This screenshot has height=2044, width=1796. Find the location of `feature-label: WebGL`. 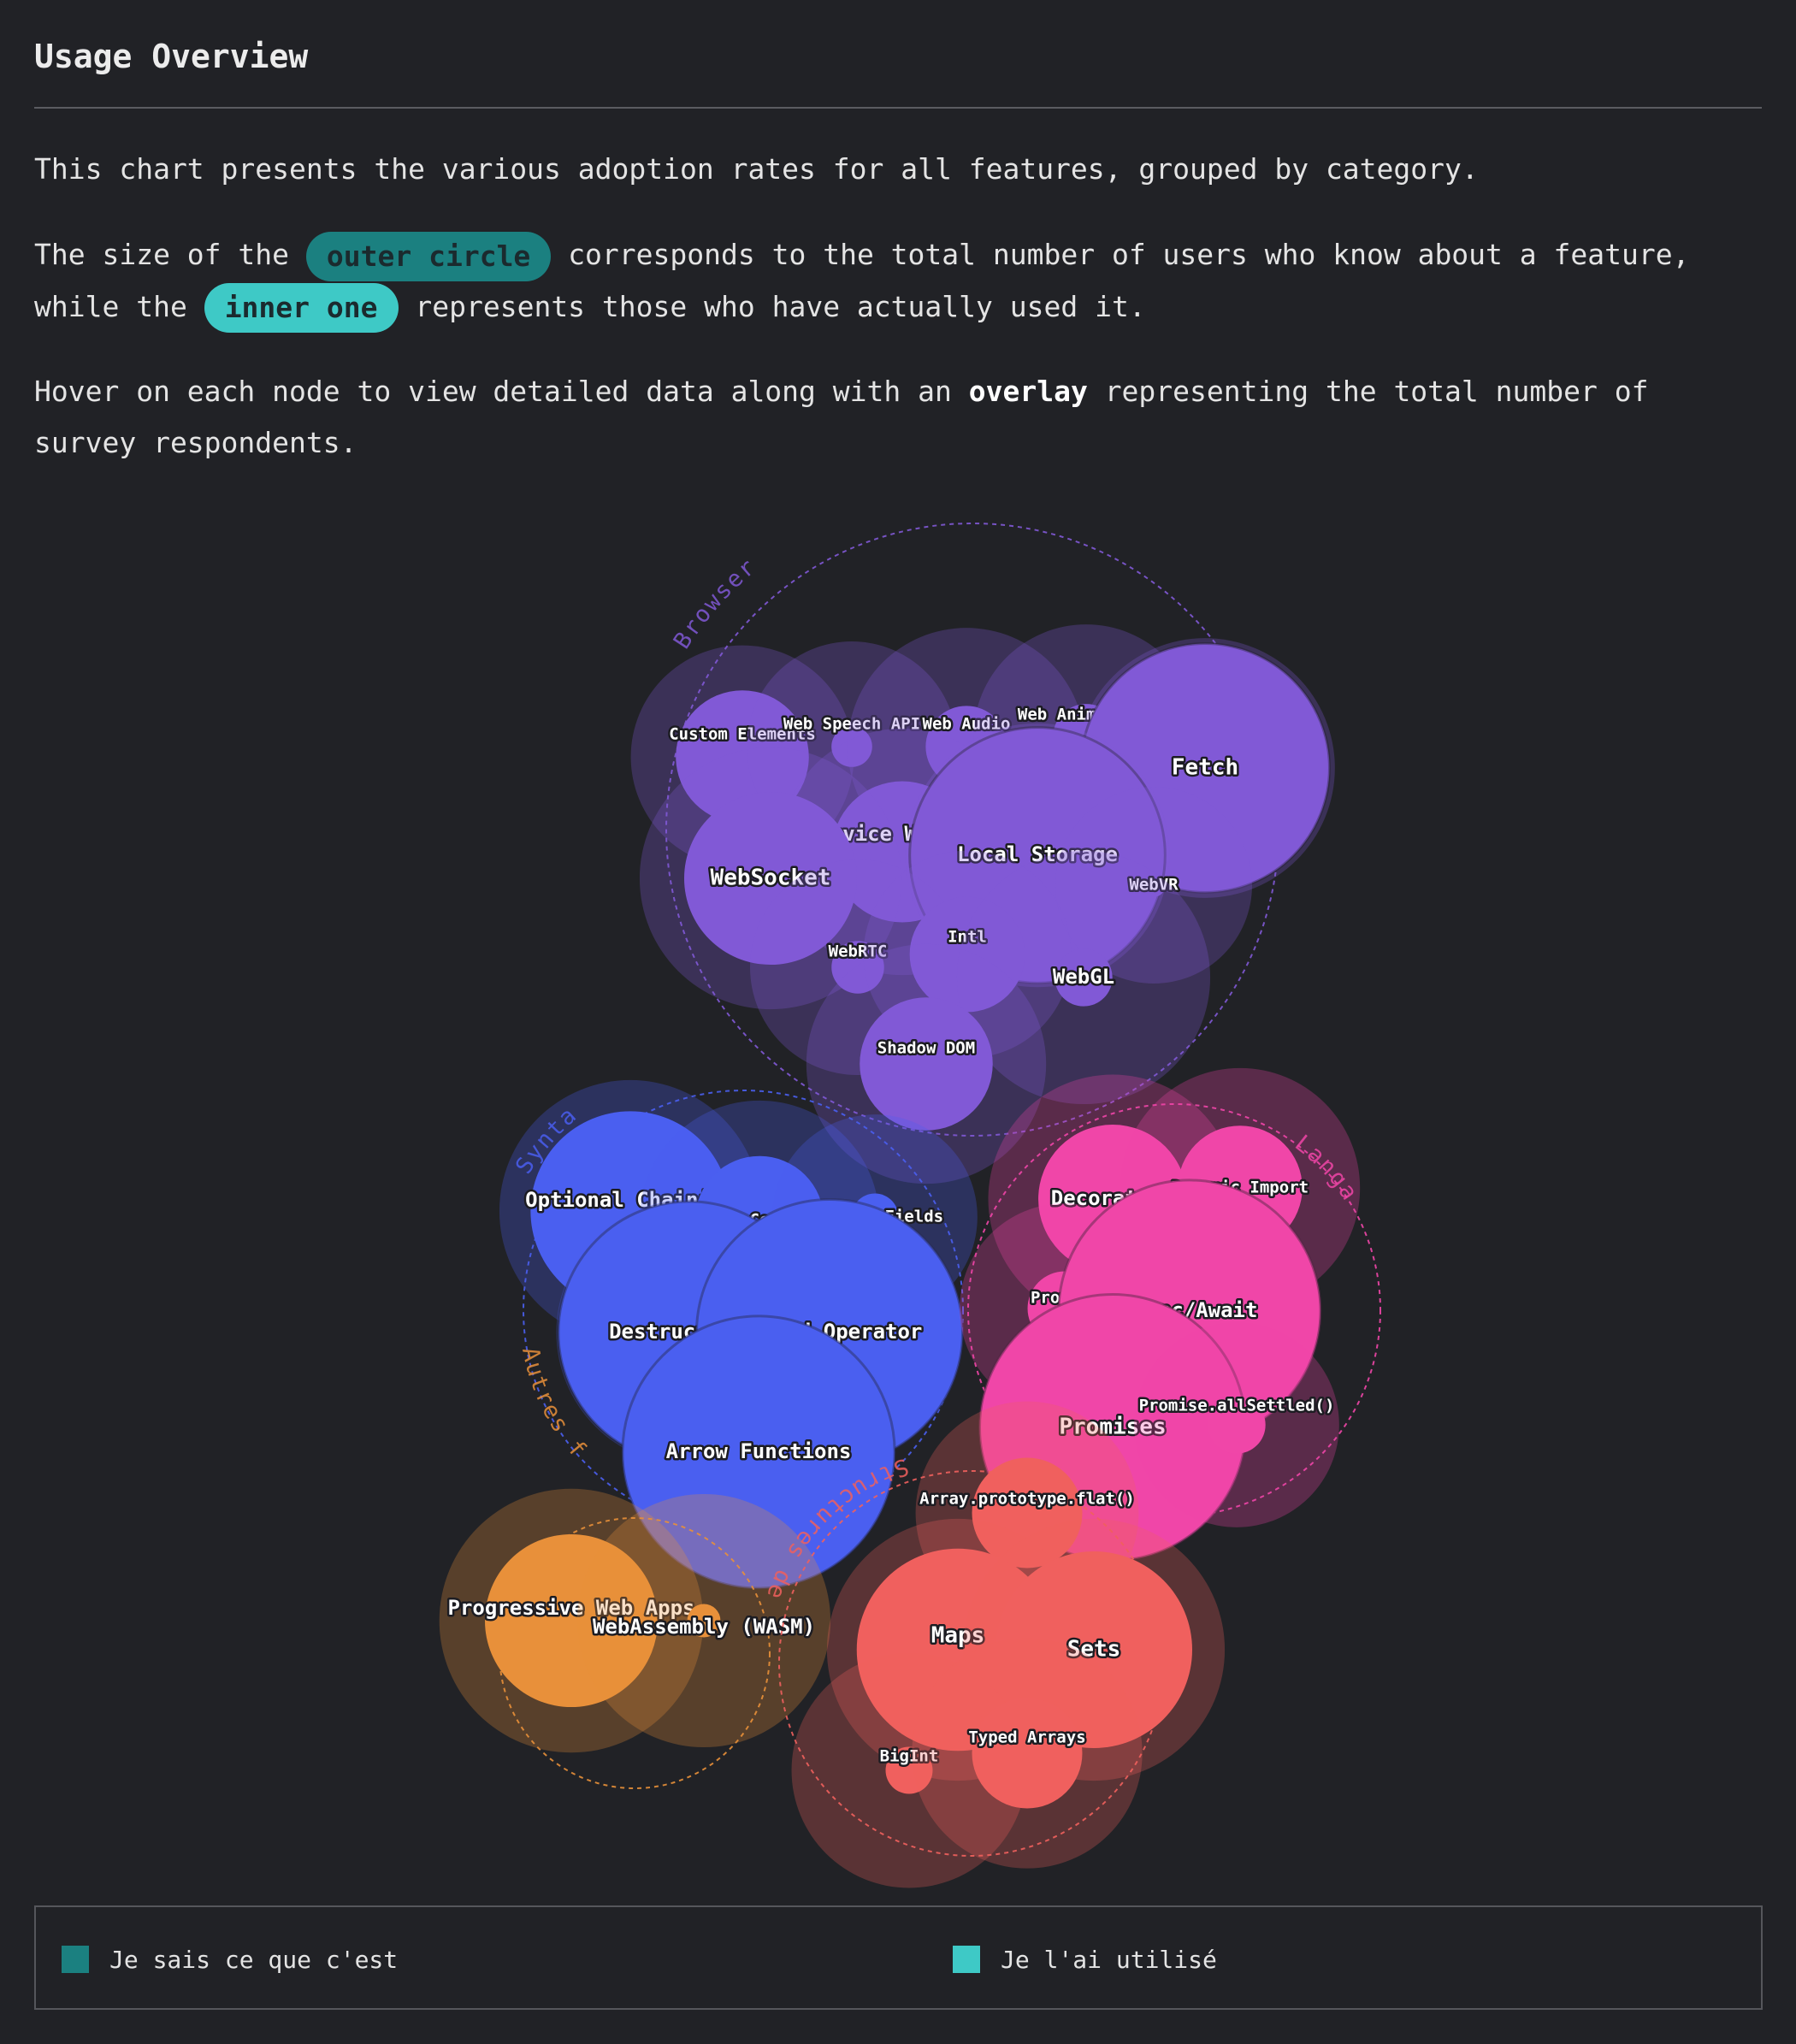

feature-label: WebGL is located at coordinates (1084, 977).